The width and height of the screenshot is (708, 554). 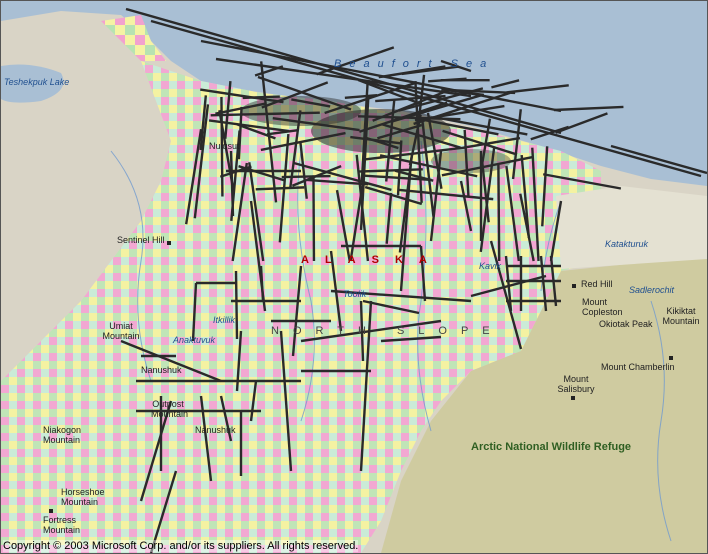 I want to click on place-mount-chamberlin: Mount Chamberlin, so click(x=638, y=367).